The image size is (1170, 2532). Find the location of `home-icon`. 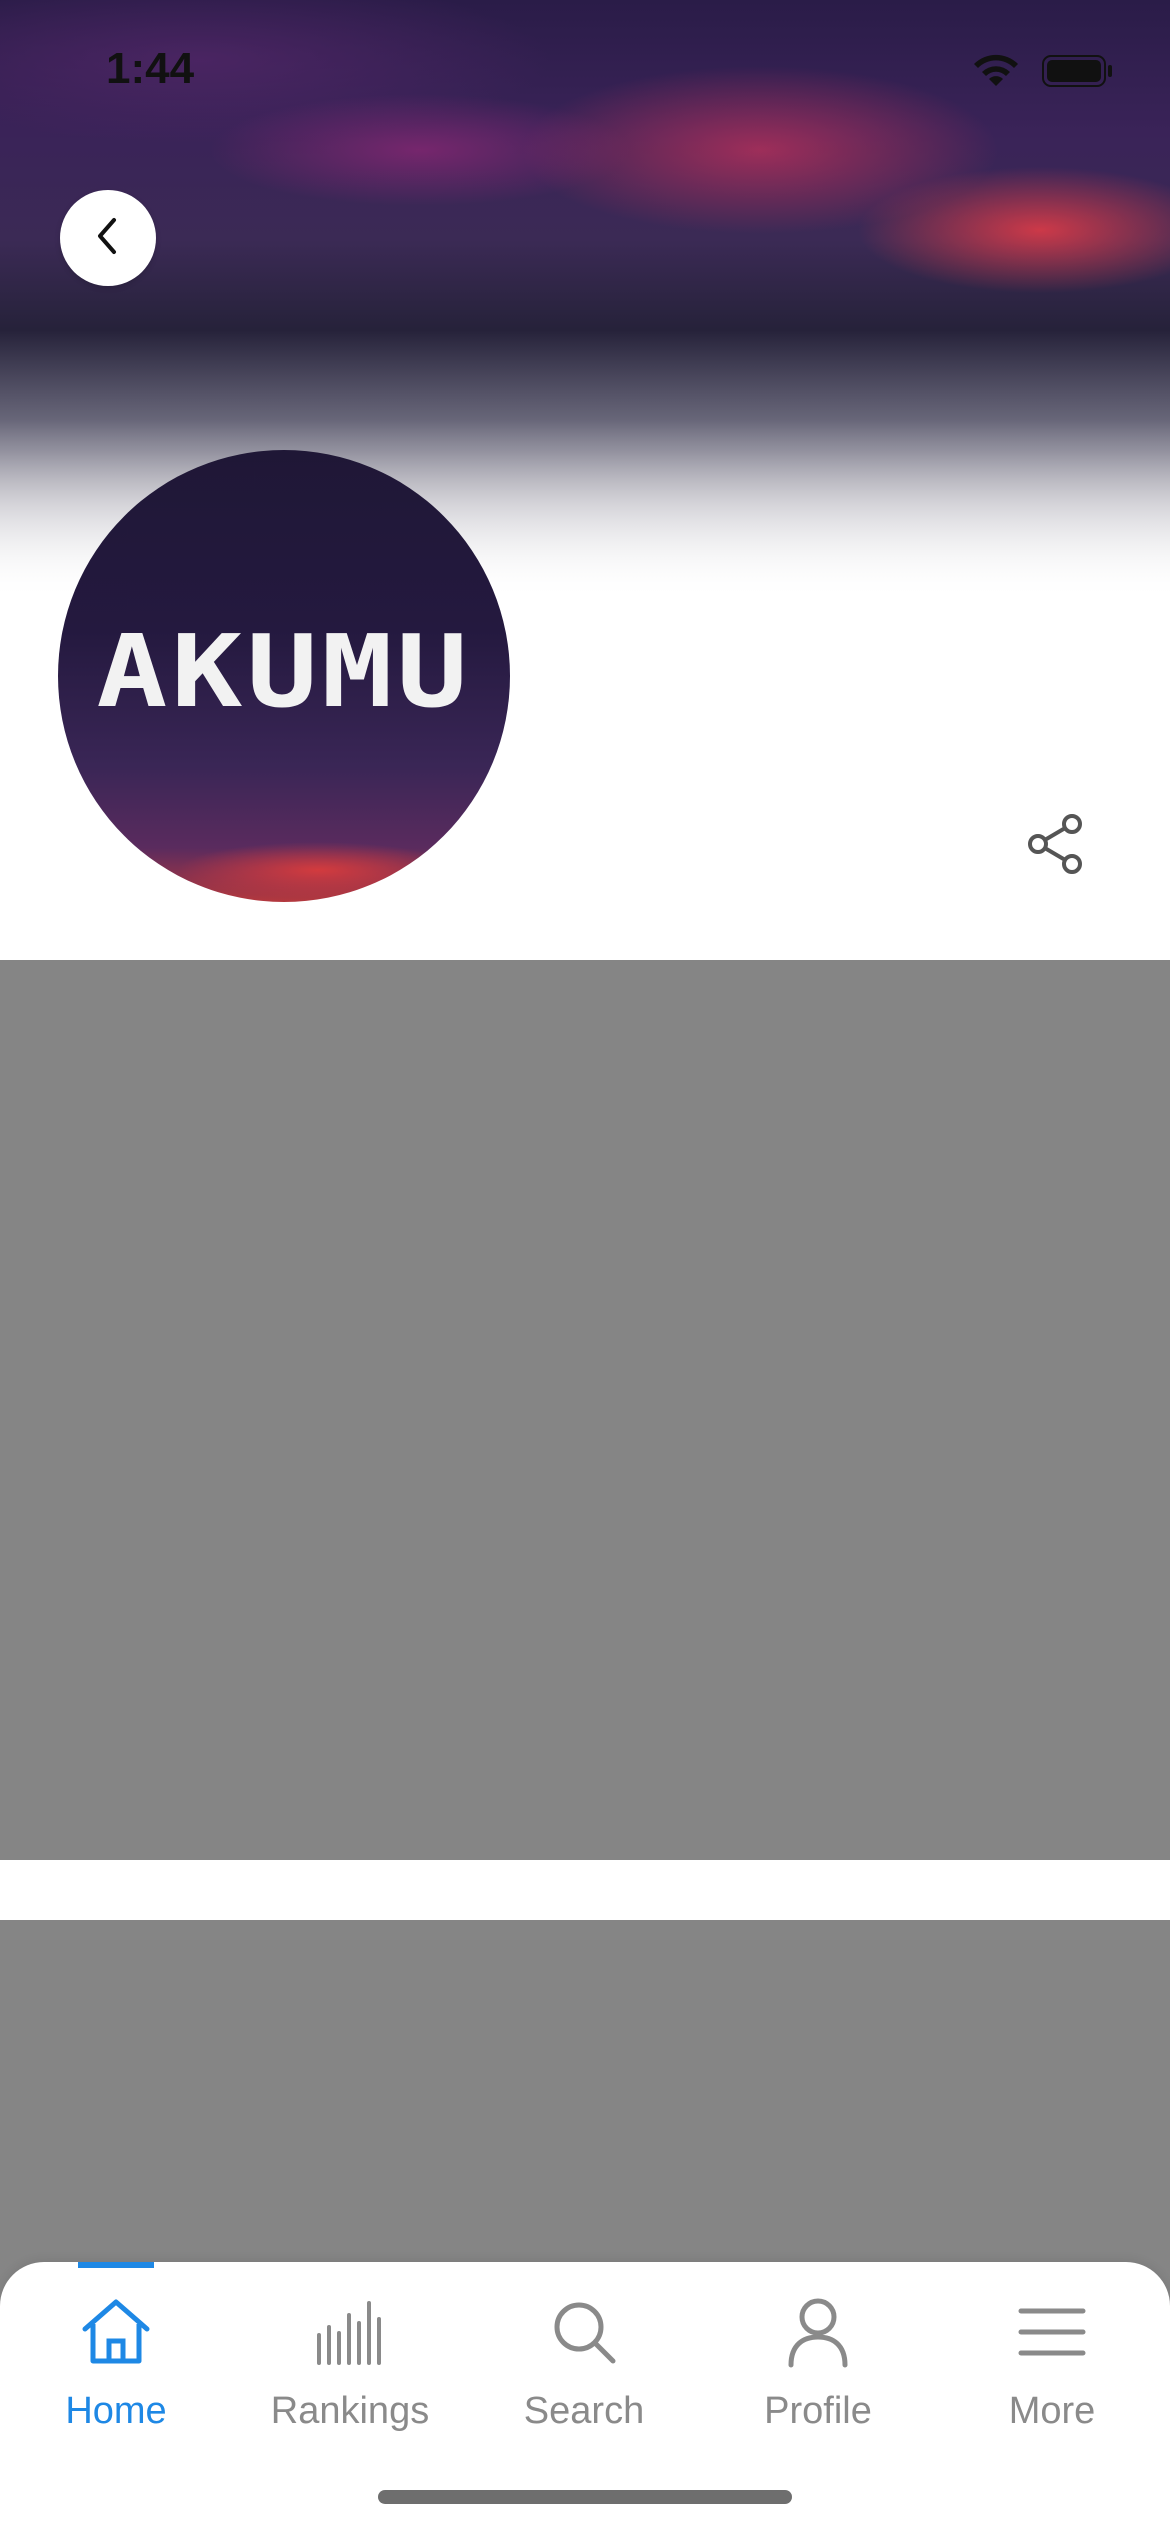

home-icon is located at coordinates (116, 2332).